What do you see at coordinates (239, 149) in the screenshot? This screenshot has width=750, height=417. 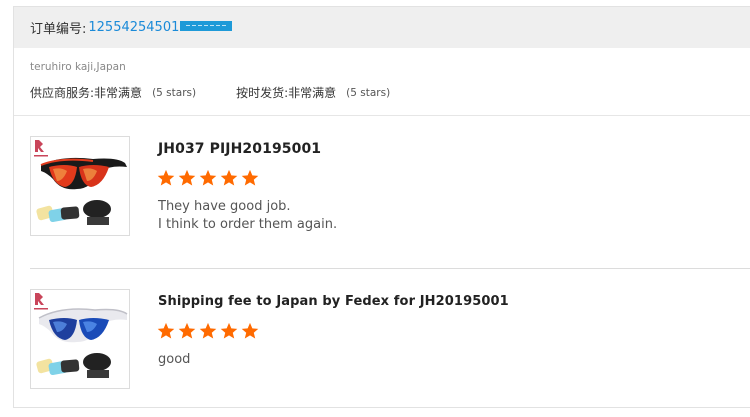 I see `product-title: JH037 PIJH20195001` at bounding box center [239, 149].